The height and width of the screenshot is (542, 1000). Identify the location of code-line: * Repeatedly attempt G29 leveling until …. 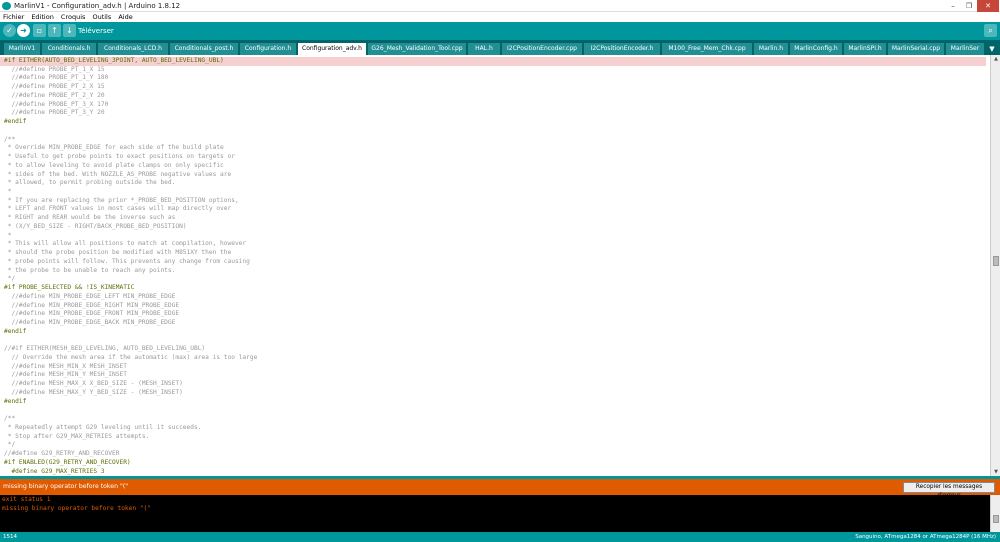
(103, 427).